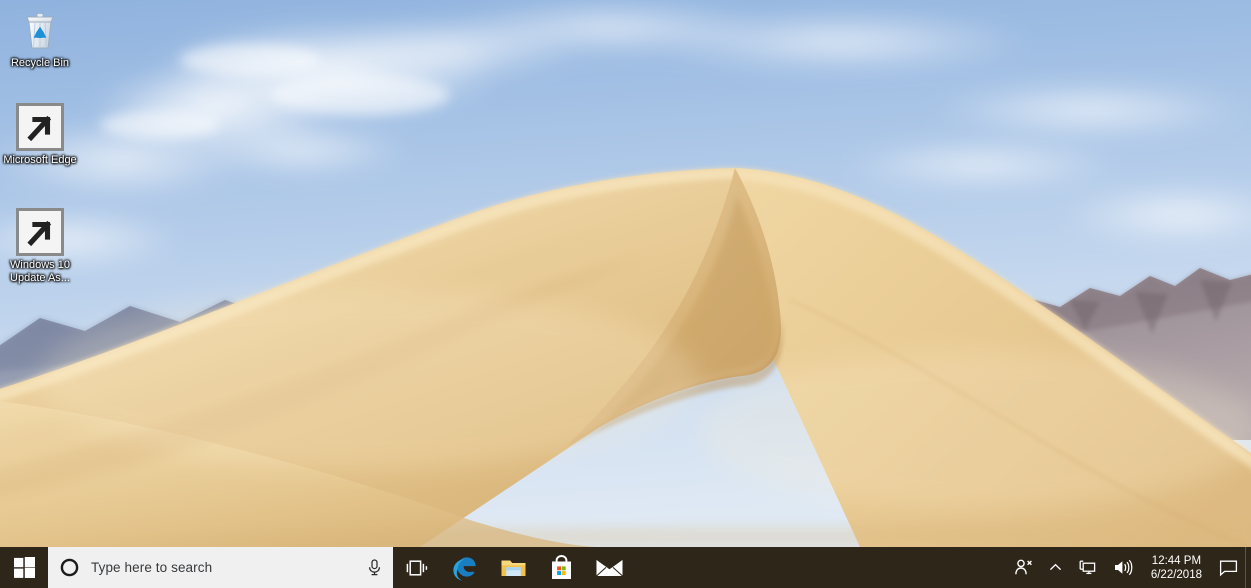 The image size is (1251, 588). I want to click on tray-item-people, so click(1023, 567).